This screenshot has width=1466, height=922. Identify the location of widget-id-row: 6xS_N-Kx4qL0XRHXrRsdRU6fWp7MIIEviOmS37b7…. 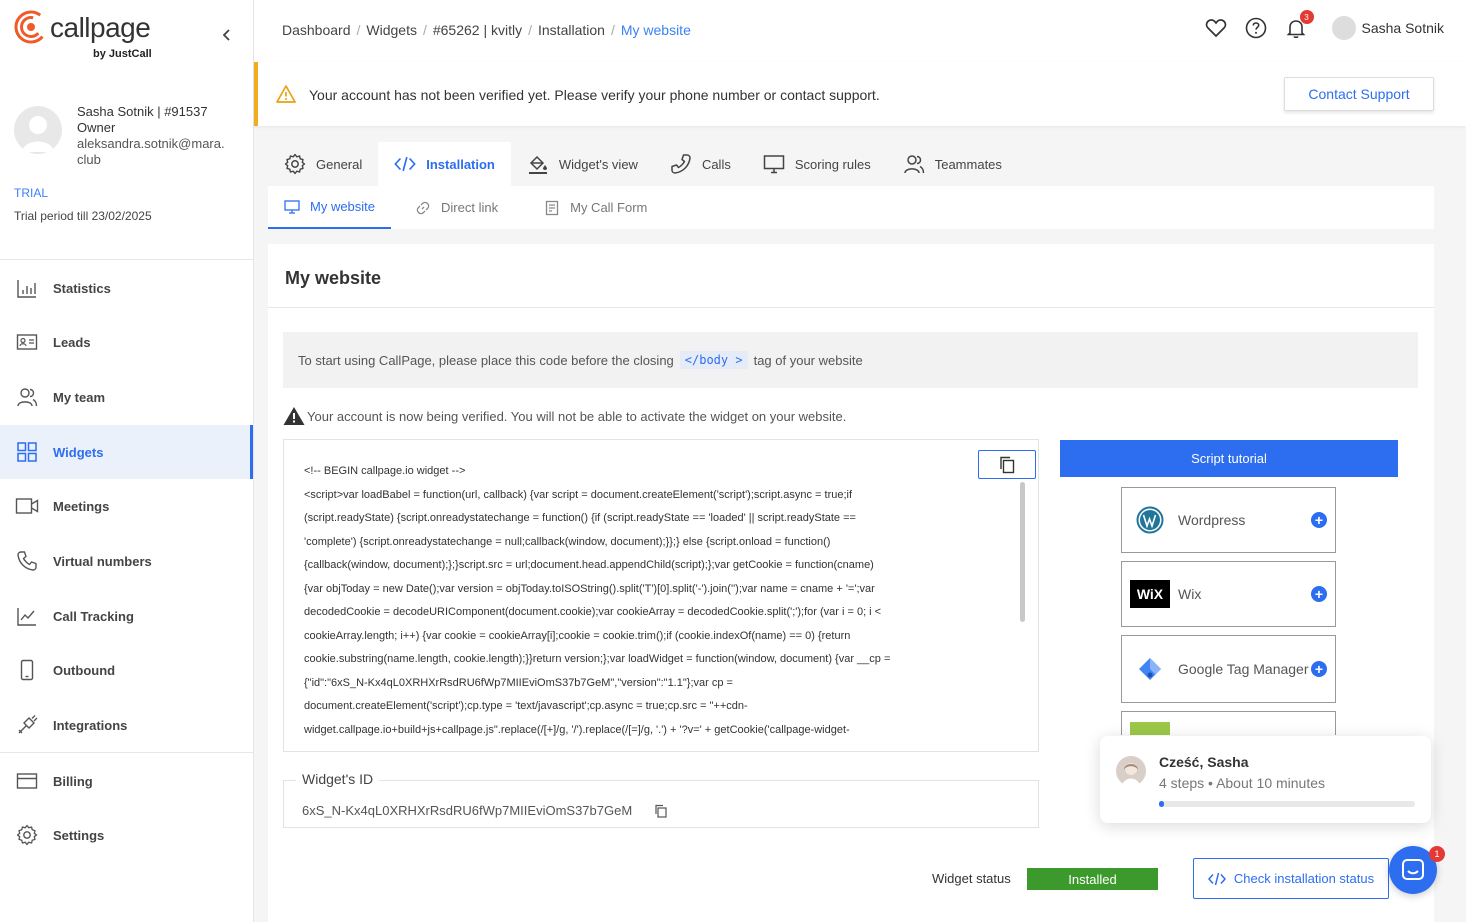
(485, 810).